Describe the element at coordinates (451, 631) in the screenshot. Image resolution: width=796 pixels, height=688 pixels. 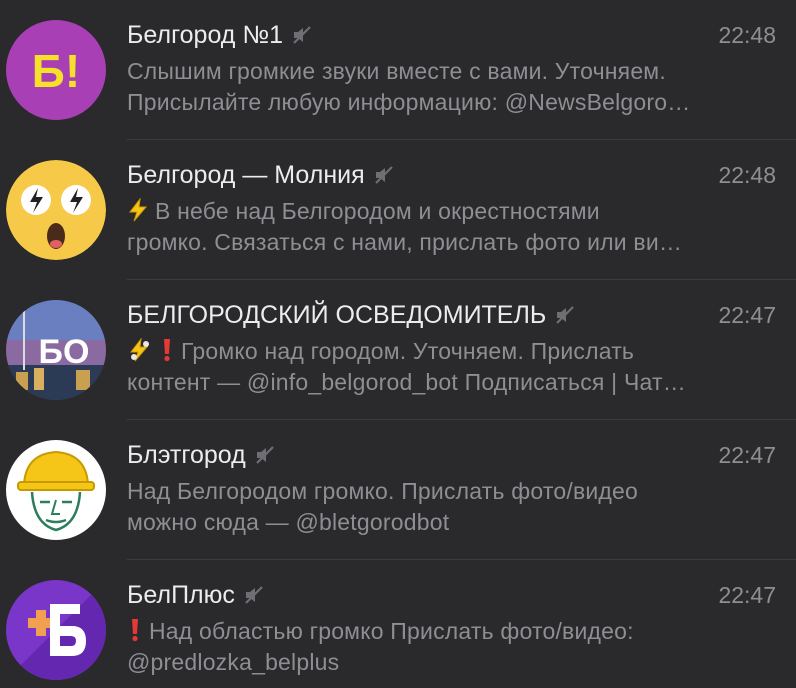
I see `preview-line-1: Над областью громко Прислать фото/видео:` at that location.